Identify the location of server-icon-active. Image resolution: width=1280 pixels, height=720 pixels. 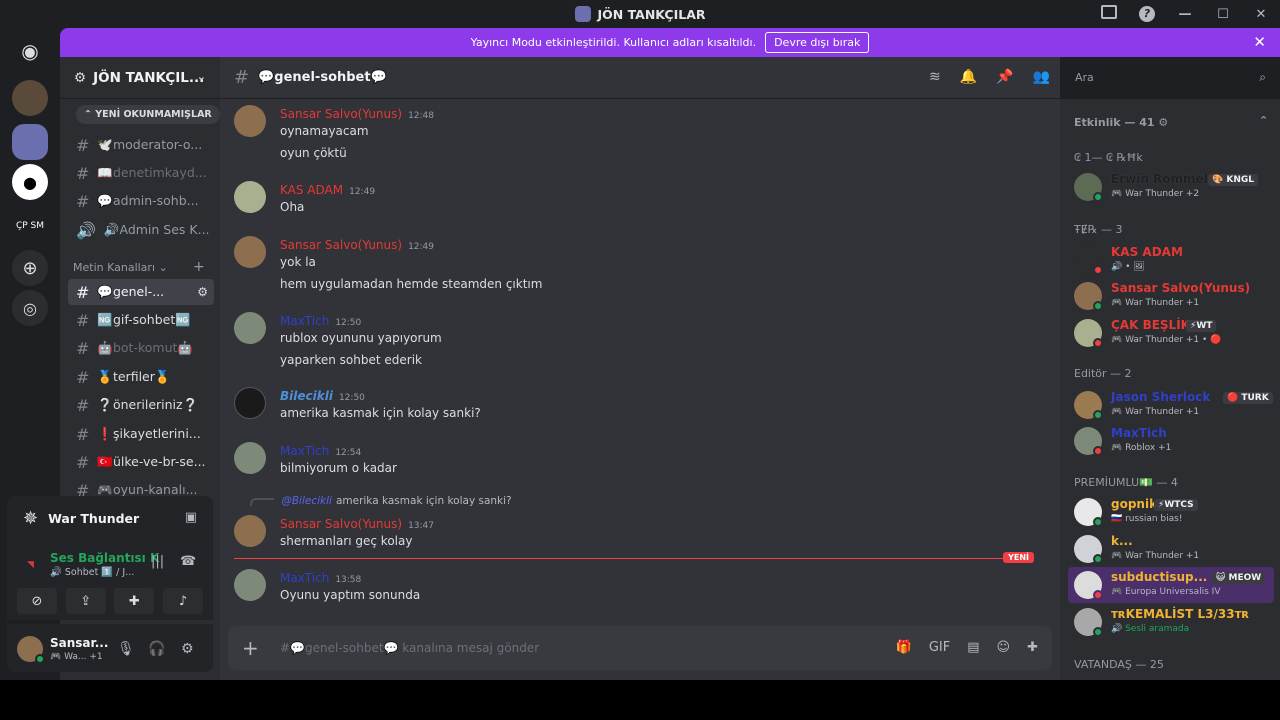
(30, 142).